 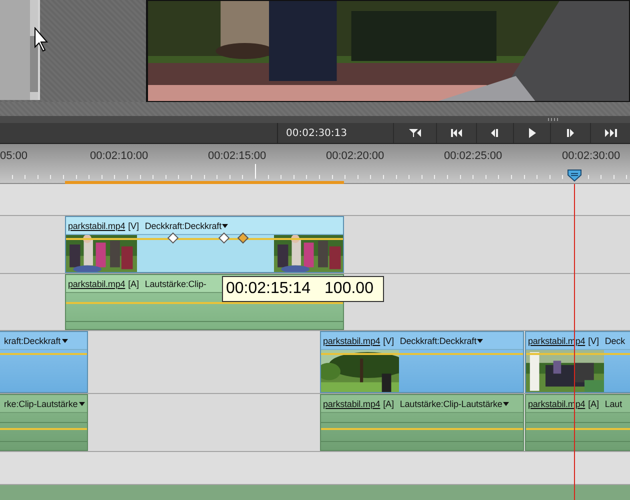 What do you see at coordinates (591, 156) in the screenshot?
I see `time-label: 00:02:30:00` at bounding box center [591, 156].